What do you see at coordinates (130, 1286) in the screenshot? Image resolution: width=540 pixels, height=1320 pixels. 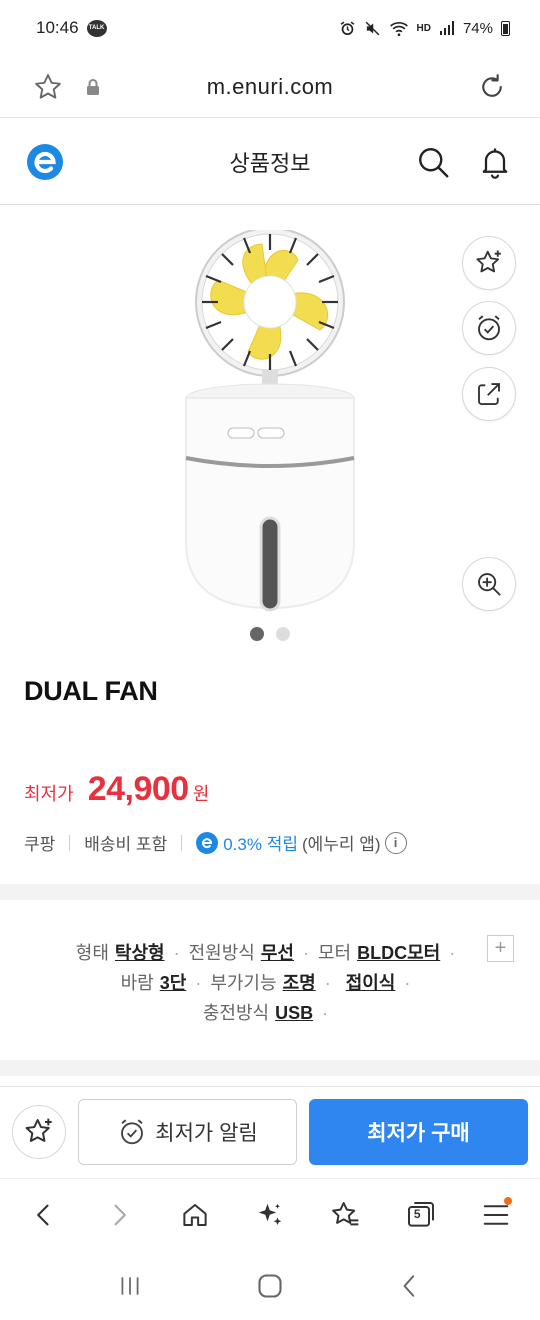 I see `recent-apps-icon` at bounding box center [130, 1286].